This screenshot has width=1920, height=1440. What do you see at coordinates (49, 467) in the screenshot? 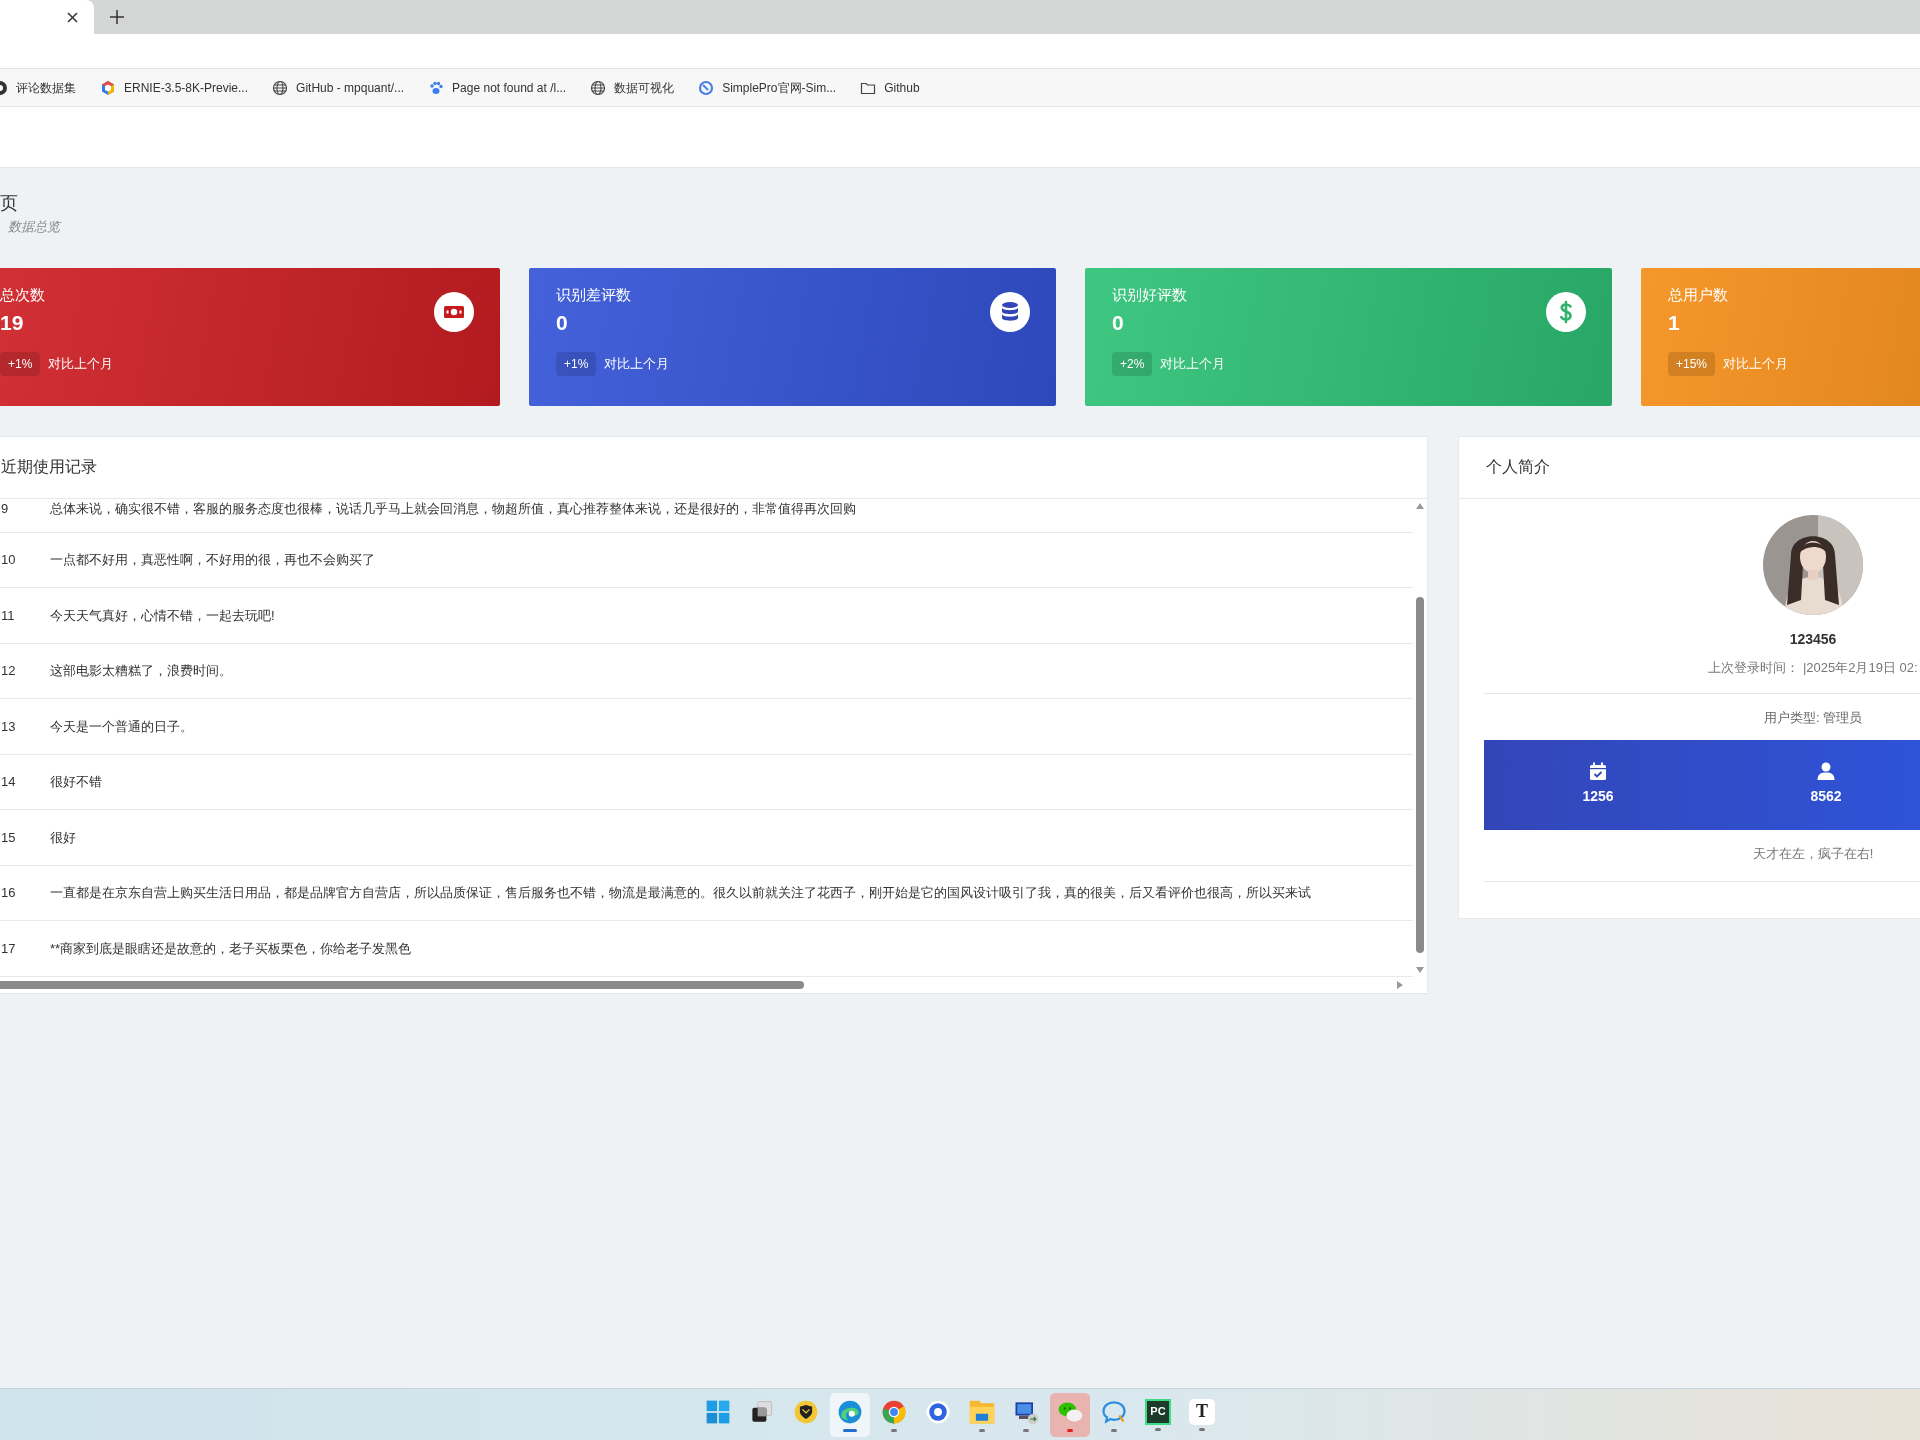
I see `card-title: 近期使用记录` at bounding box center [49, 467].